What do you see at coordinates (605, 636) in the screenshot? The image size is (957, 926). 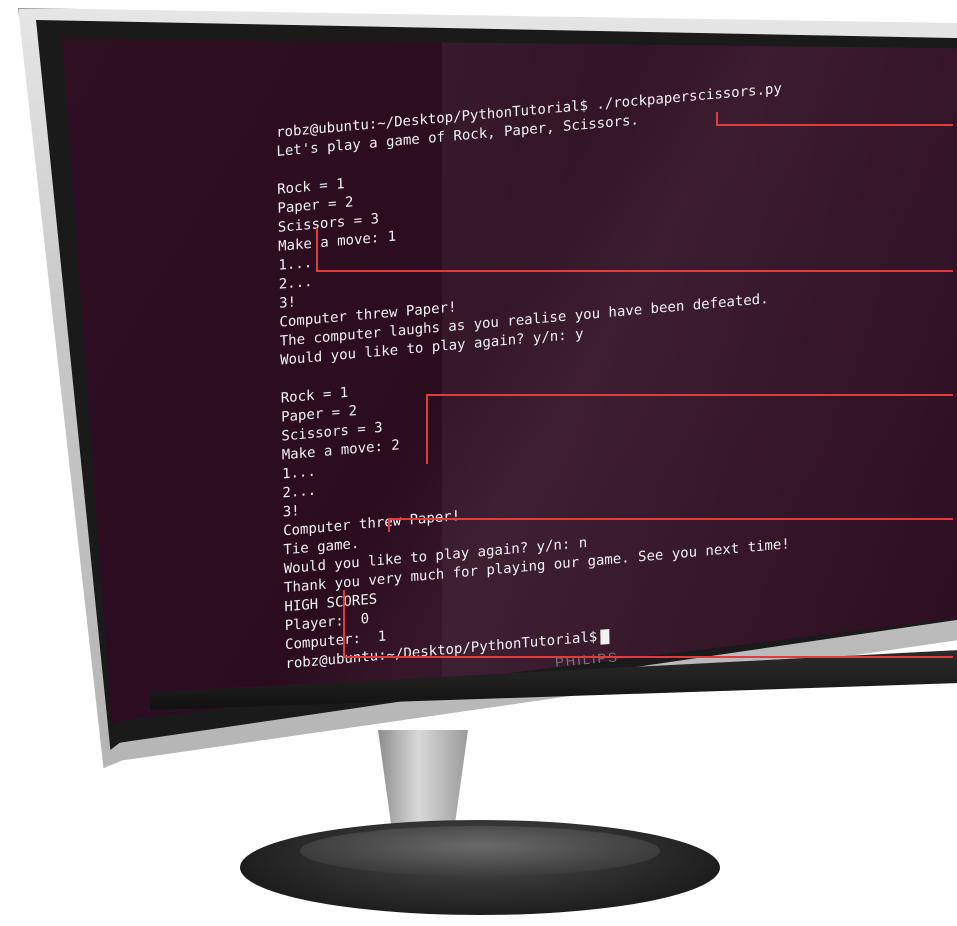 I see `text-cursor` at bounding box center [605, 636].